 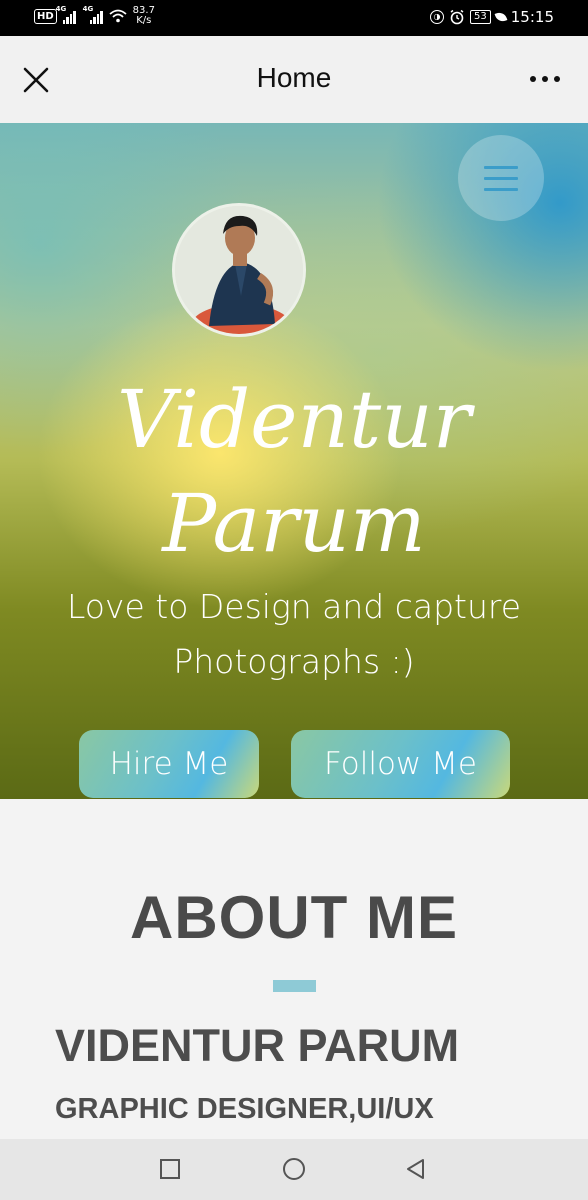 What do you see at coordinates (400, 764) in the screenshot?
I see `follow-me-button: Follow Me` at bounding box center [400, 764].